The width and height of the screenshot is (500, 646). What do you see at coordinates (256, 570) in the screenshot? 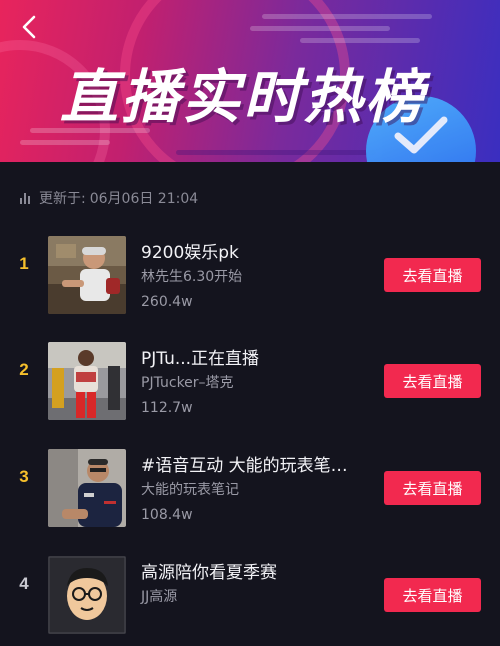
I see `stream-title: 高源陪你看夏季赛` at bounding box center [256, 570].